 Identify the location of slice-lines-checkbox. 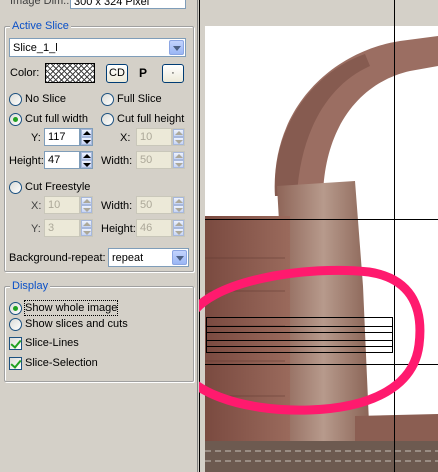
(15, 343).